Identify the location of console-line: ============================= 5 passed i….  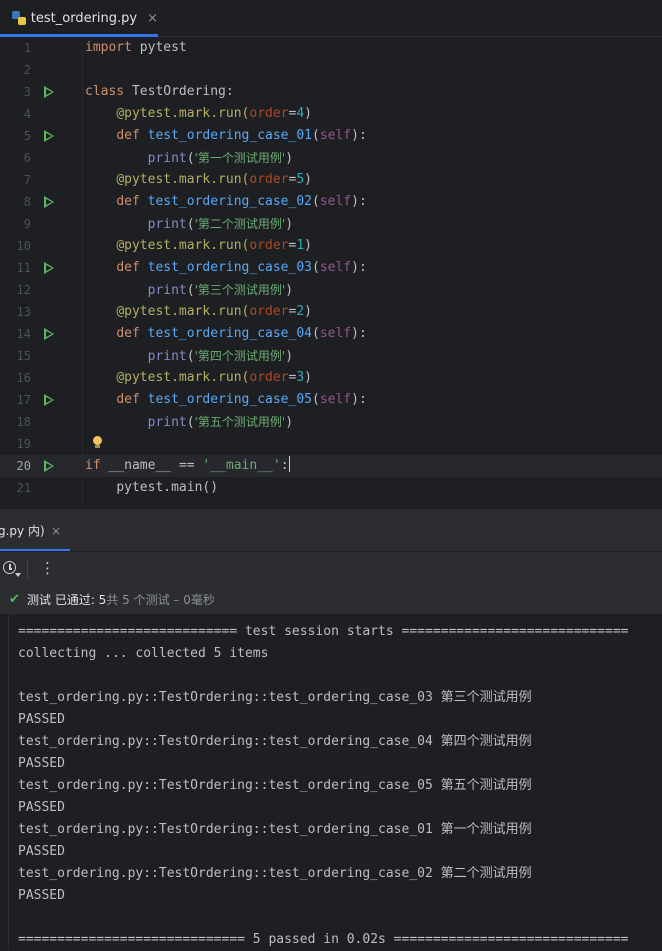
(323, 939).